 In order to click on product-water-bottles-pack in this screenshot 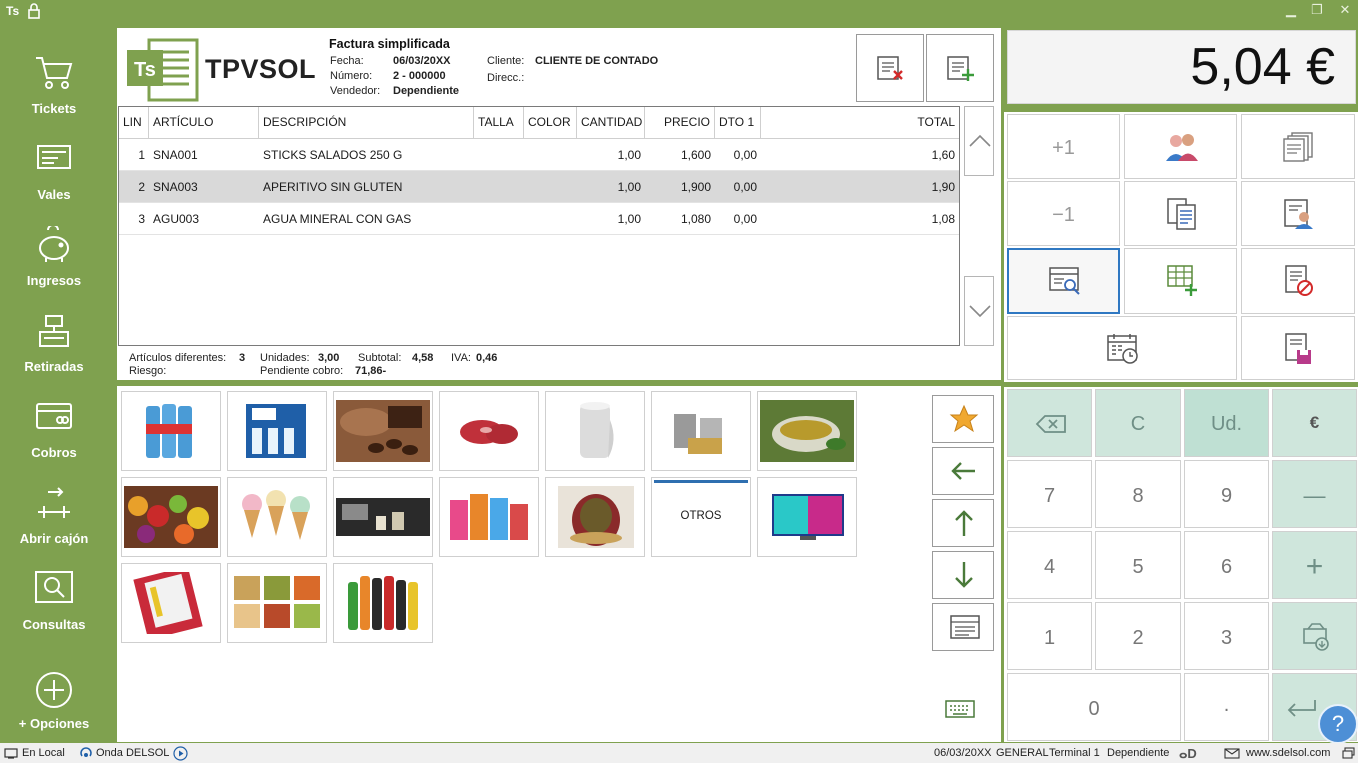, I will do `click(171, 431)`.